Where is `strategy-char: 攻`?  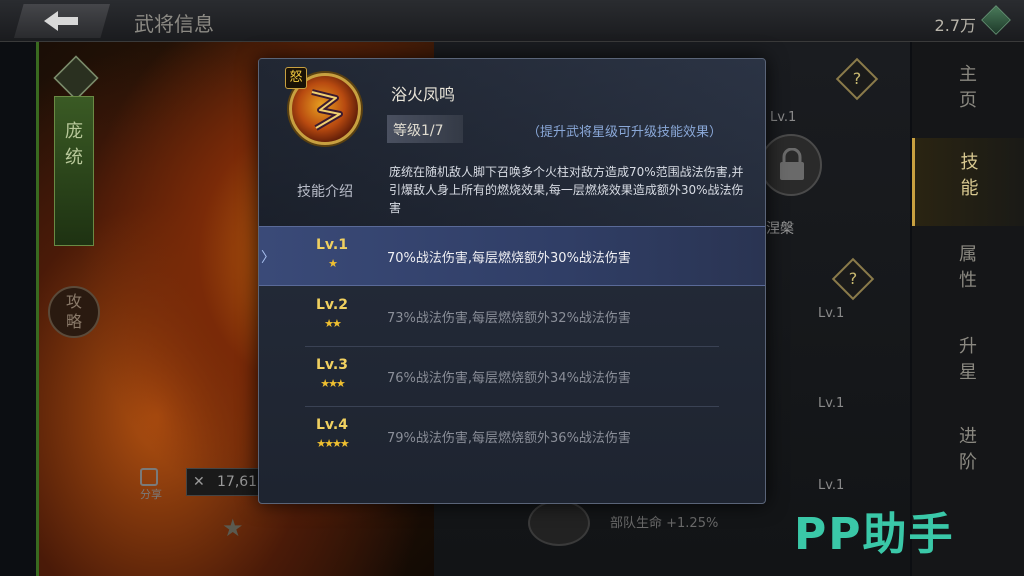 strategy-char: 攻 is located at coordinates (73, 301).